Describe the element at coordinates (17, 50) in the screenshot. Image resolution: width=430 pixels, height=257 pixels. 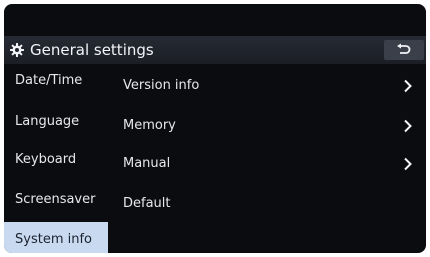
I see `gear-icon` at that location.